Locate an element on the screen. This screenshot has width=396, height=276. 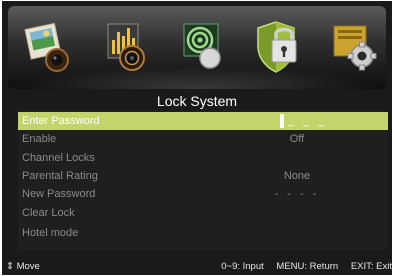
menu-item-label: Enter Password is located at coordinates (61, 121).